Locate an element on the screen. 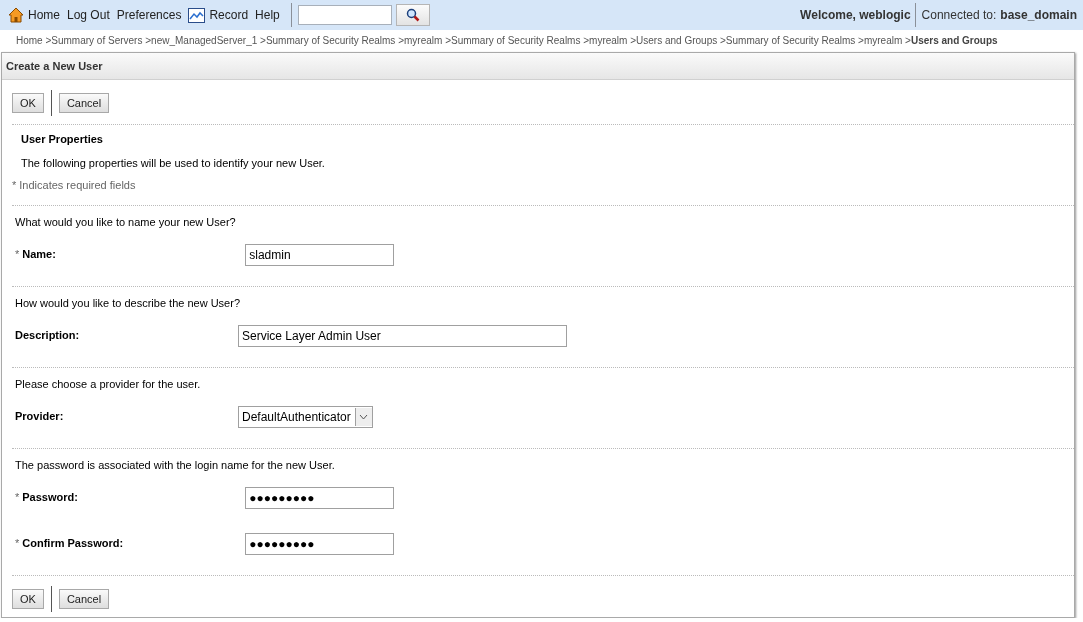 The image size is (1083, 622). breadcrumb-link: Summary of Servers is located at coordinates (97, 40).